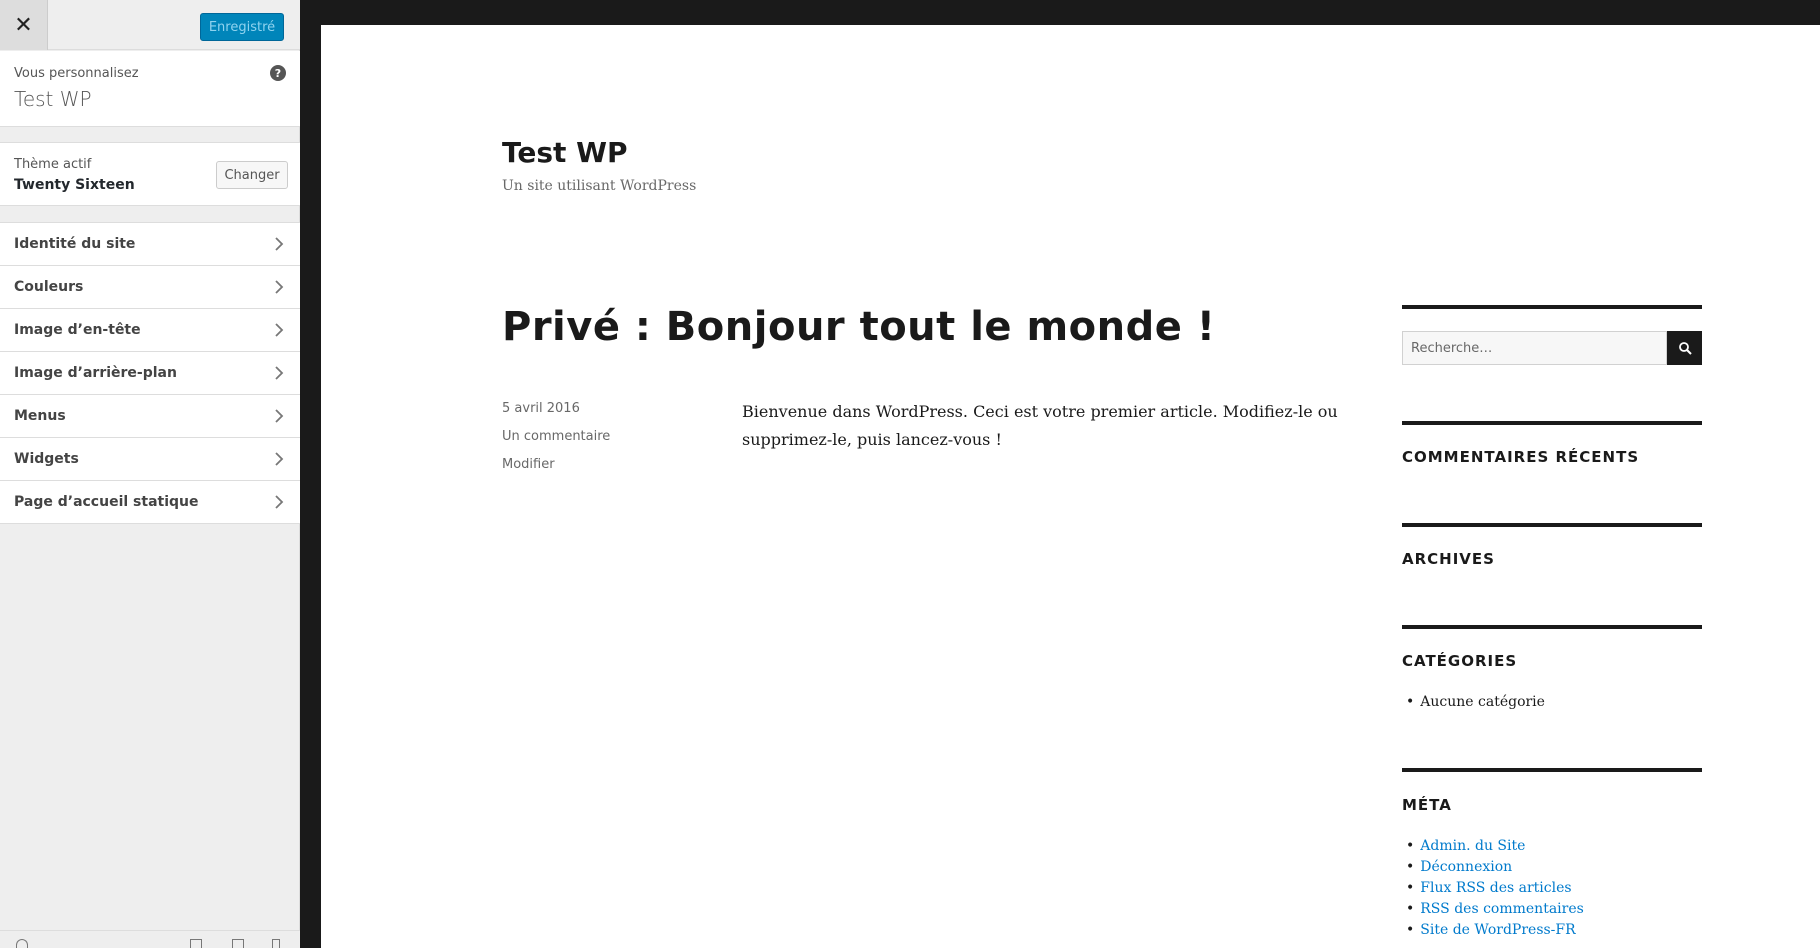 The width and height of the screenshot is (1820, 948). What do you see at coordinates (77, 330) in the screenshot?
I see `section-label: Image d’en-tête` at bounding box center [77, 330].